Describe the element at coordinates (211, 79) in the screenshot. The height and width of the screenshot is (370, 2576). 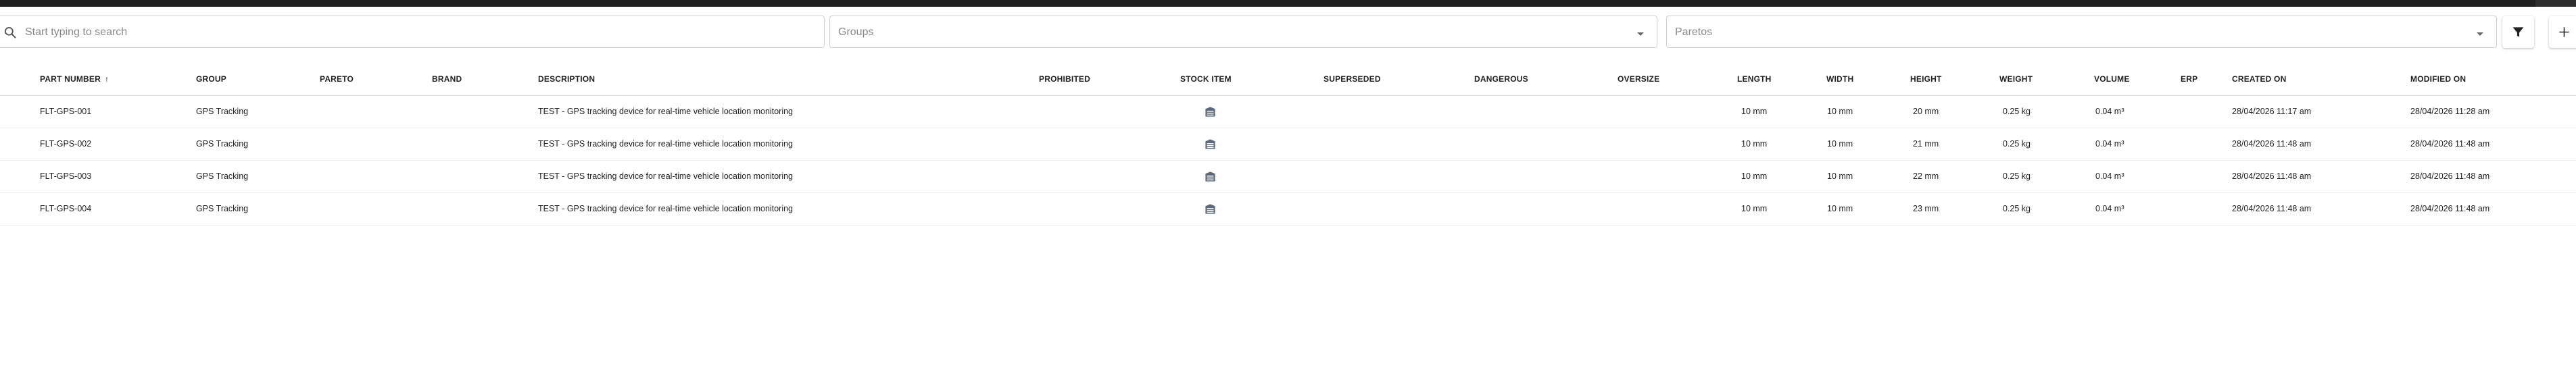
I see `header-group: GROUP` at that location.